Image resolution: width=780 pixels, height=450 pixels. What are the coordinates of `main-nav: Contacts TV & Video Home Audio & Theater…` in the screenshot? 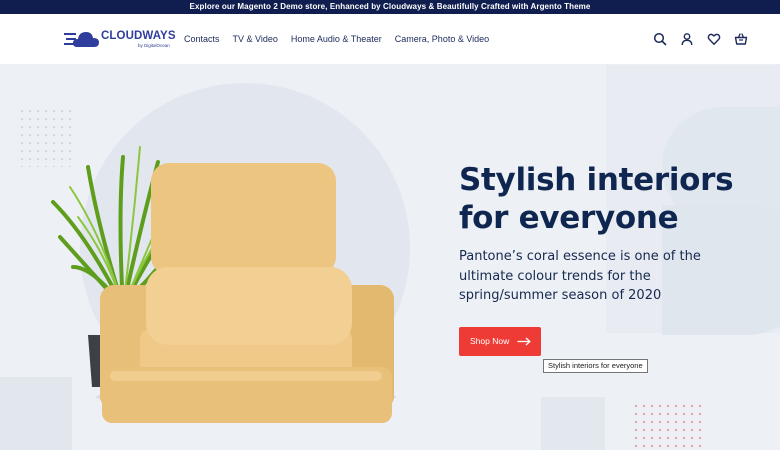 It's located at (336, 39).